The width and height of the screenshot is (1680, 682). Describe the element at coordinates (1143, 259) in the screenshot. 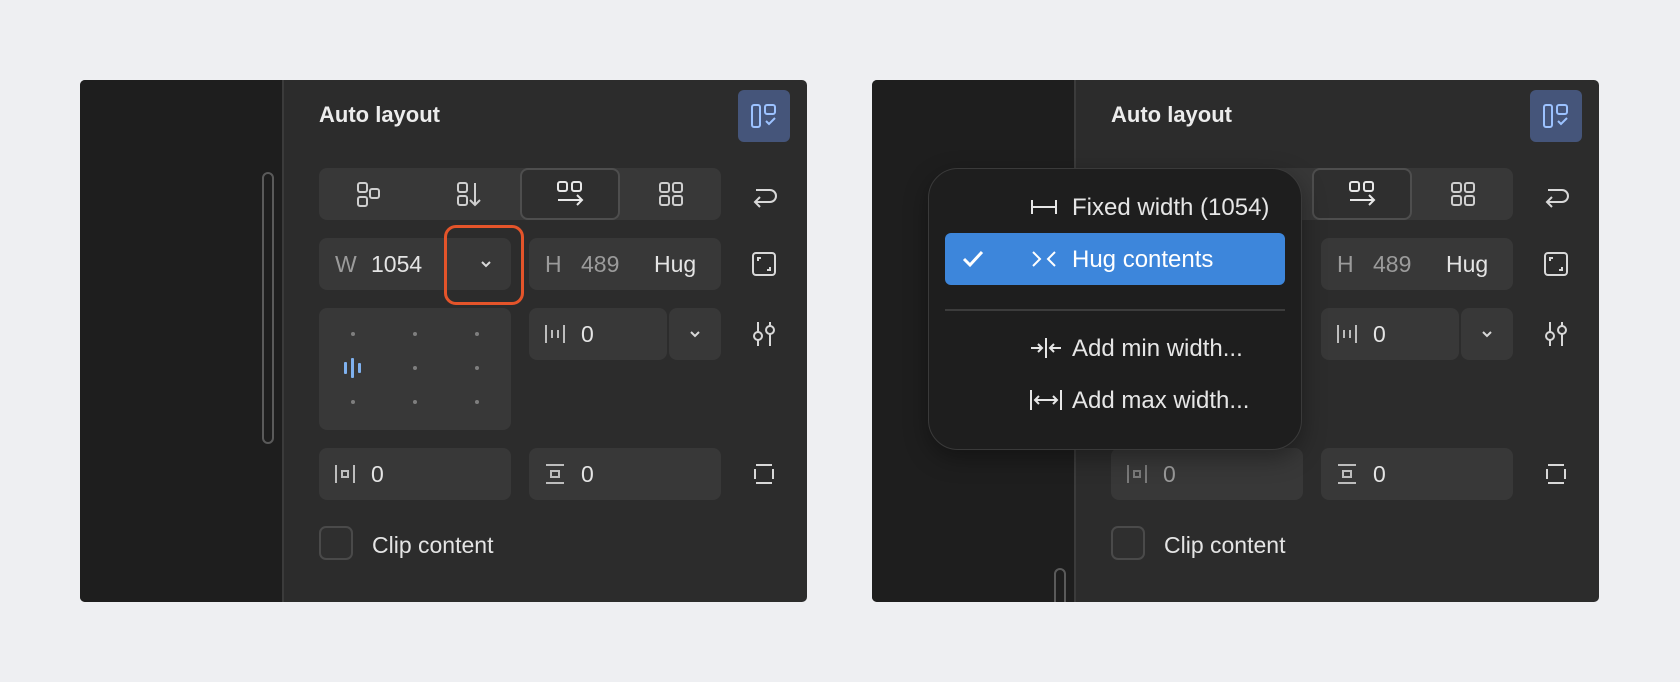

I see `menu-item-label: Hug contents` at that location.